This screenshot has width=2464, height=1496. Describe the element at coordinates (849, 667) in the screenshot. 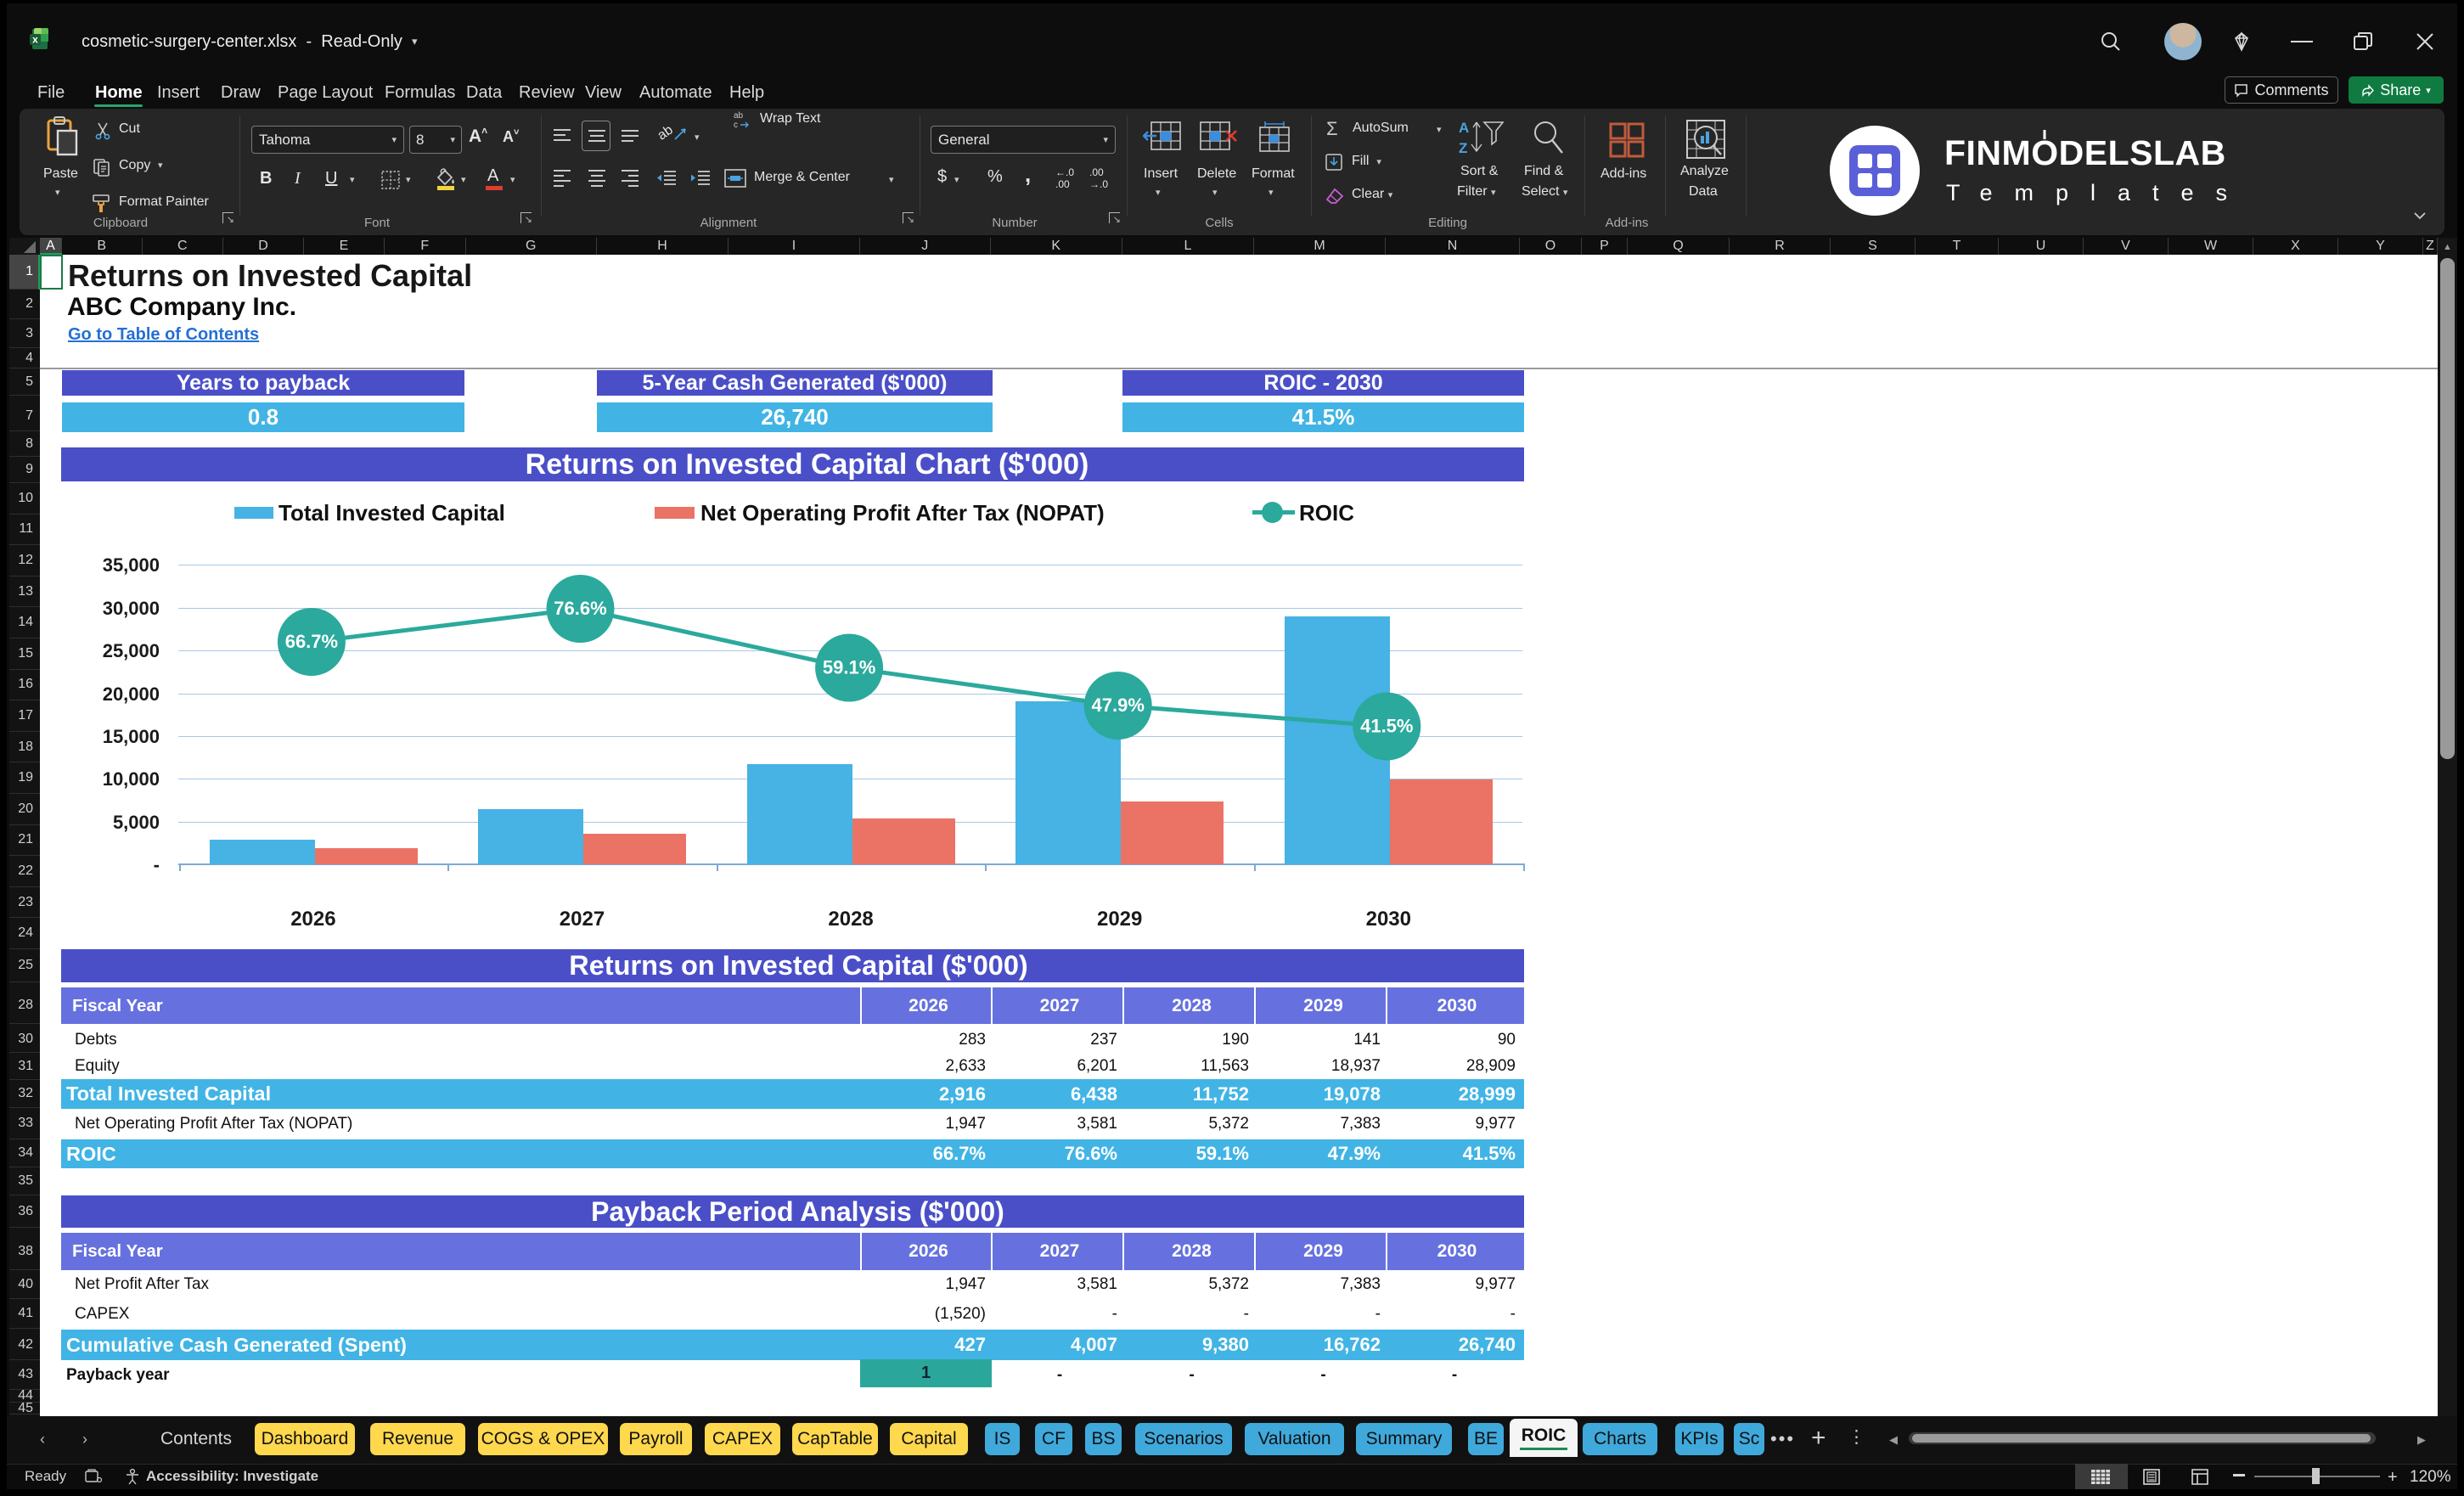

I see `svg-text: 59.1%` at that location.